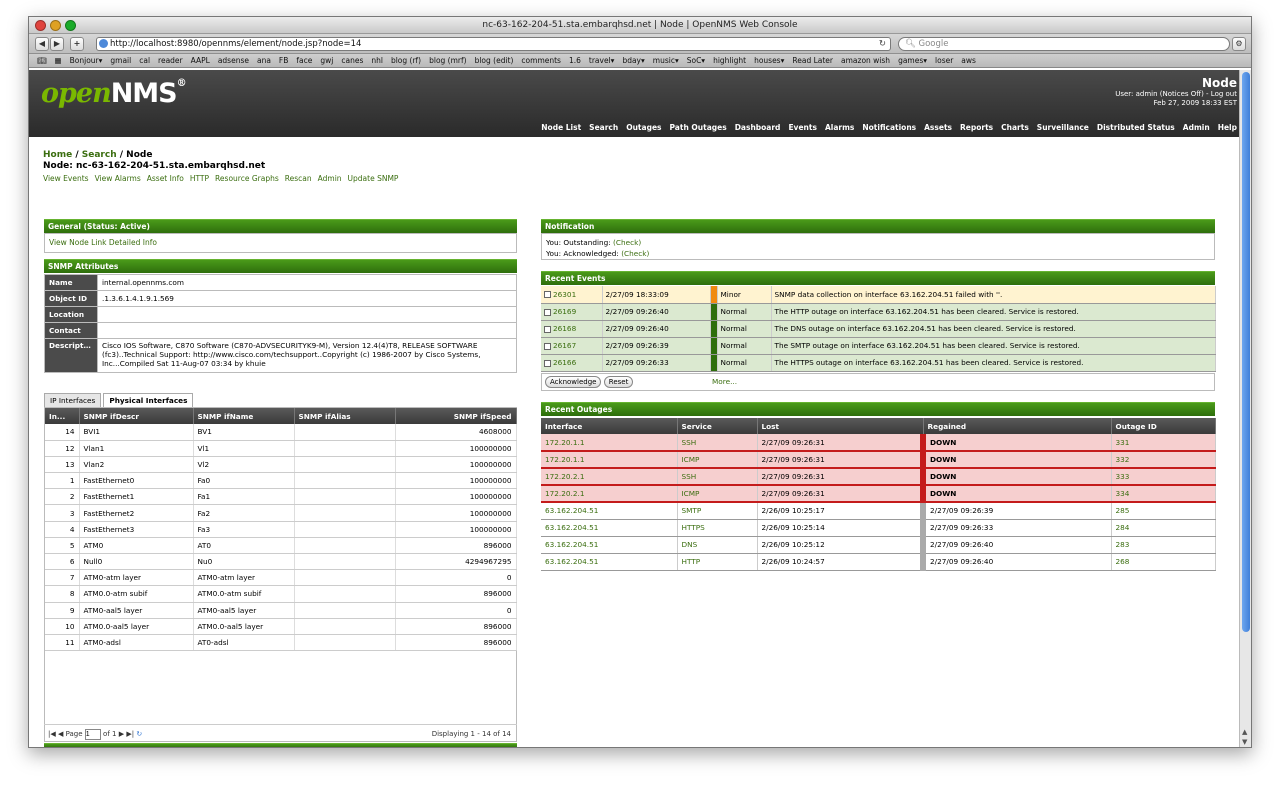 Image resolution: width=1280 pixels, height=786 pixels. I want to click on book-icon: 📖︎, so click(42, 60).